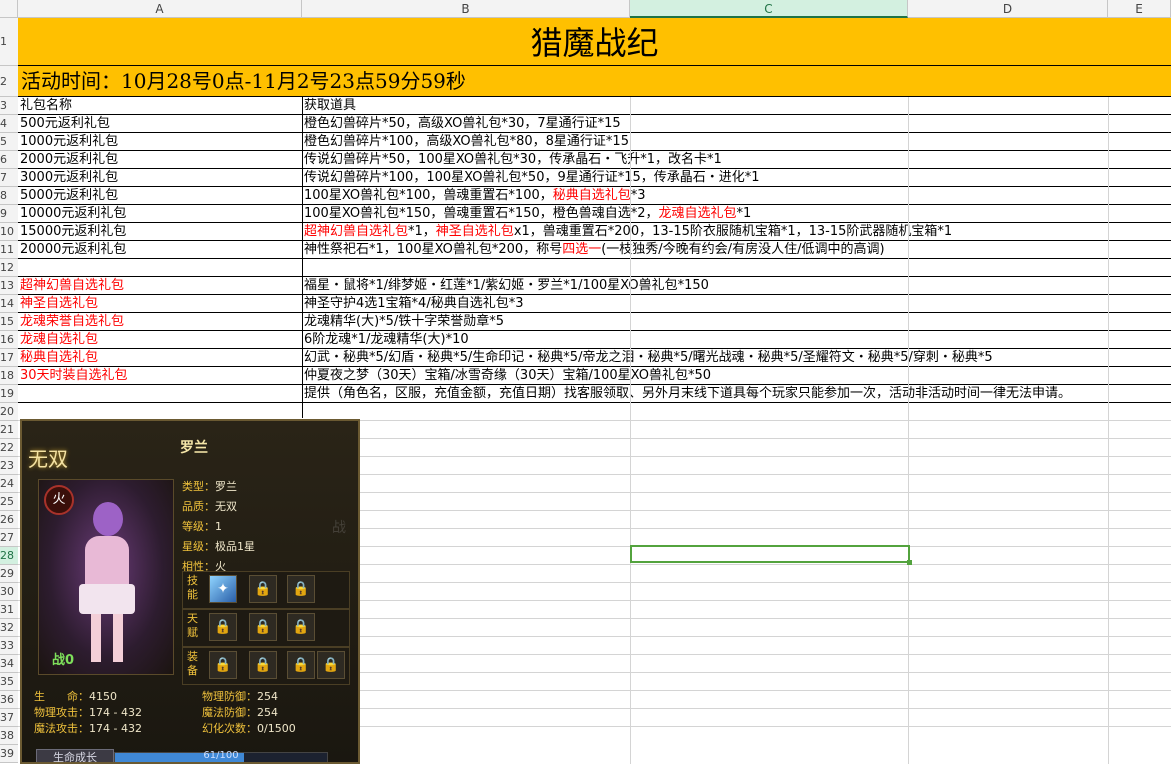 Image resolution: width=1171 pixels, height=764 pixels. I want to click on row-header-9: 9, so click(9, 214).